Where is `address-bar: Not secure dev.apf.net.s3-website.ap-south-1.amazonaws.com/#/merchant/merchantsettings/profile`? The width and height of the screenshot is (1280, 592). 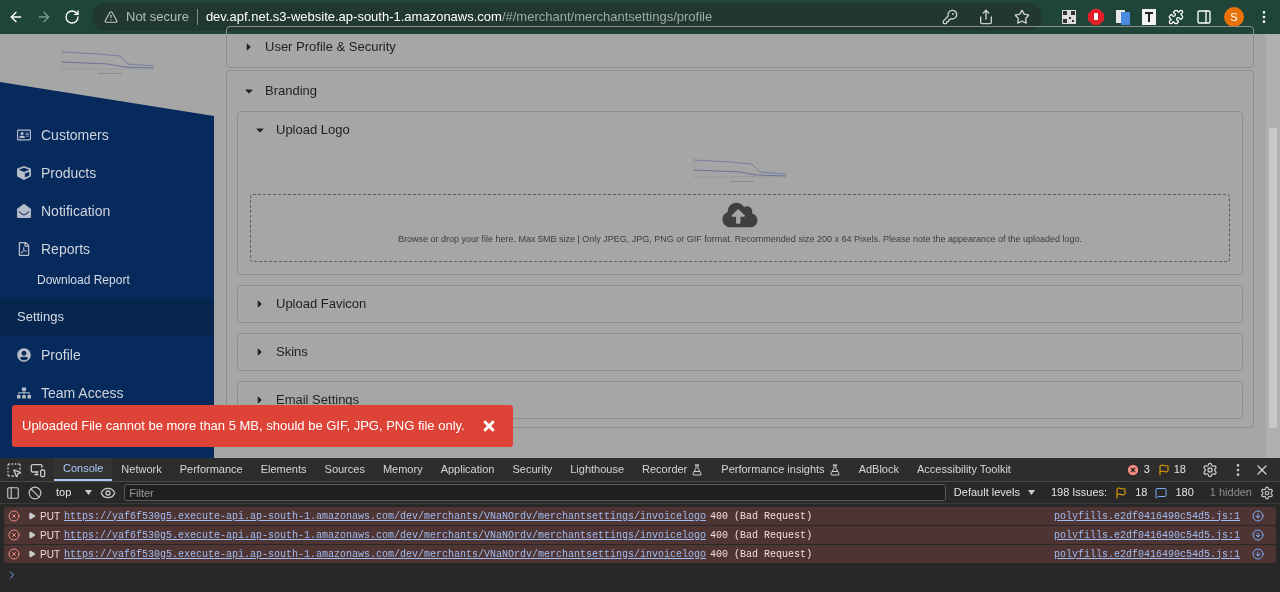 address-bar: Not secure dev.apf.net.s3-website.ap-south-1.amazonaws.com/#/merchant/merchantsettings/profile is located at coordinates (567, 17).